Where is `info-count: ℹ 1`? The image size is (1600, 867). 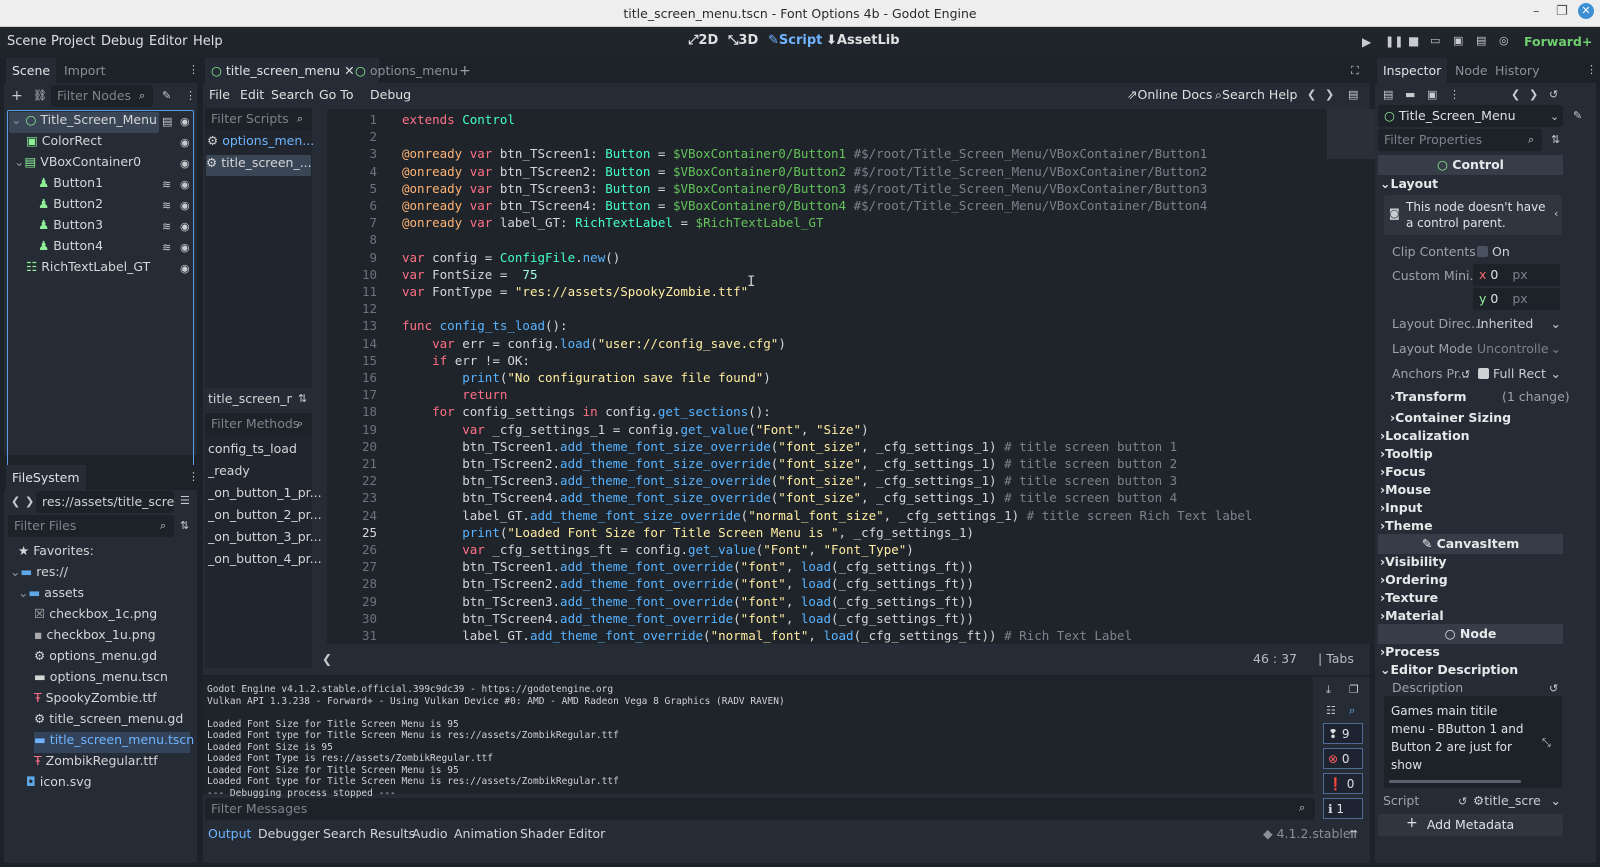
info-count: ℹ 1 is located at coordinates (1343, 808).